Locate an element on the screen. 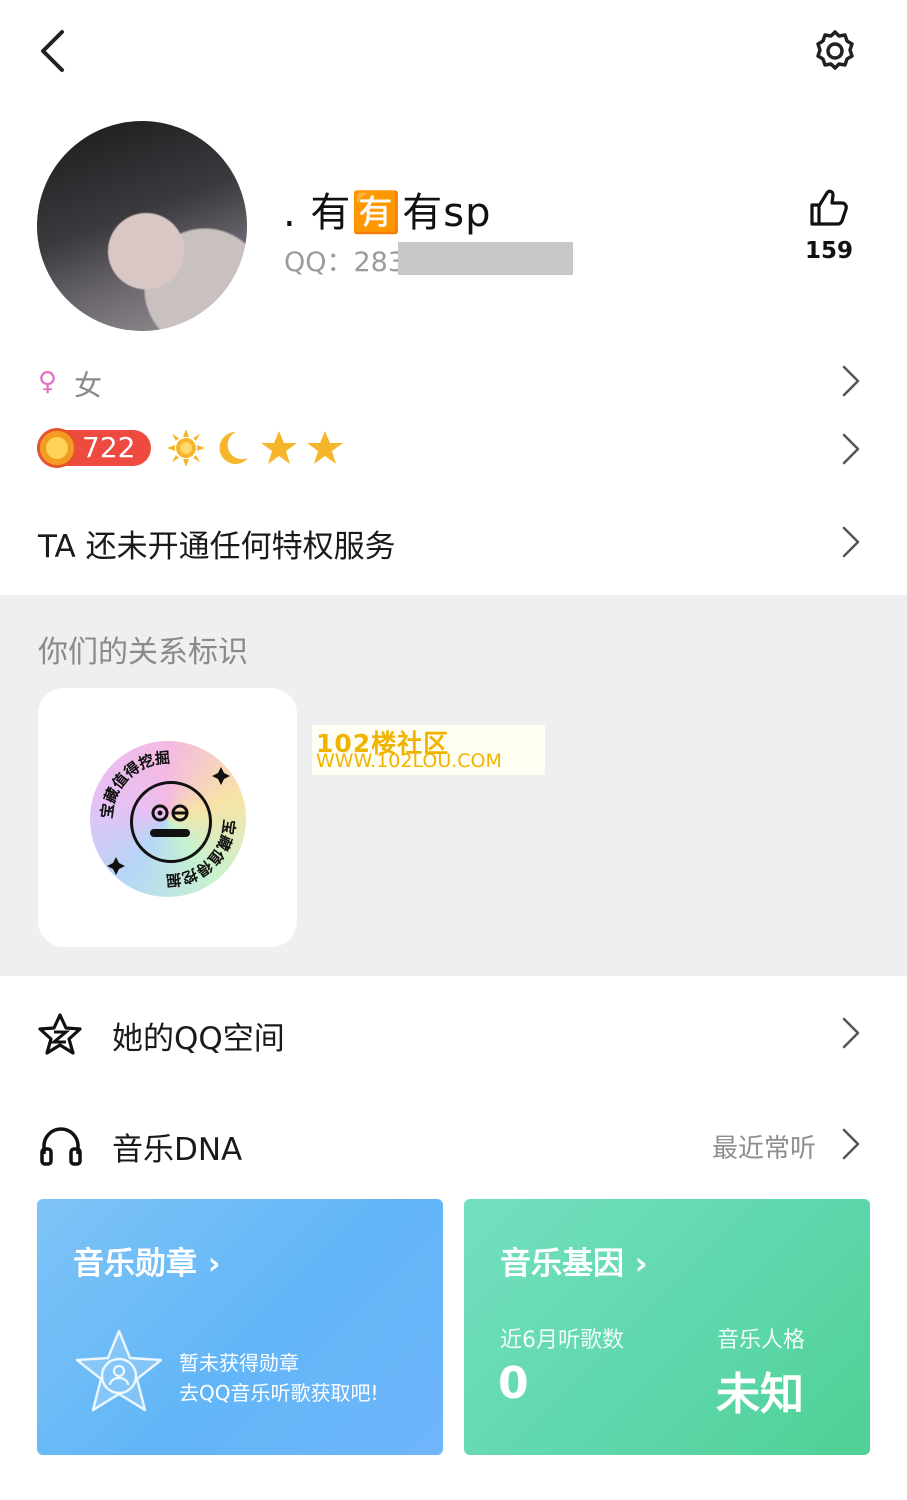 The width and height of the screenshot is (907, 1500). like-count: 159 is located at coordinates (828, 251).